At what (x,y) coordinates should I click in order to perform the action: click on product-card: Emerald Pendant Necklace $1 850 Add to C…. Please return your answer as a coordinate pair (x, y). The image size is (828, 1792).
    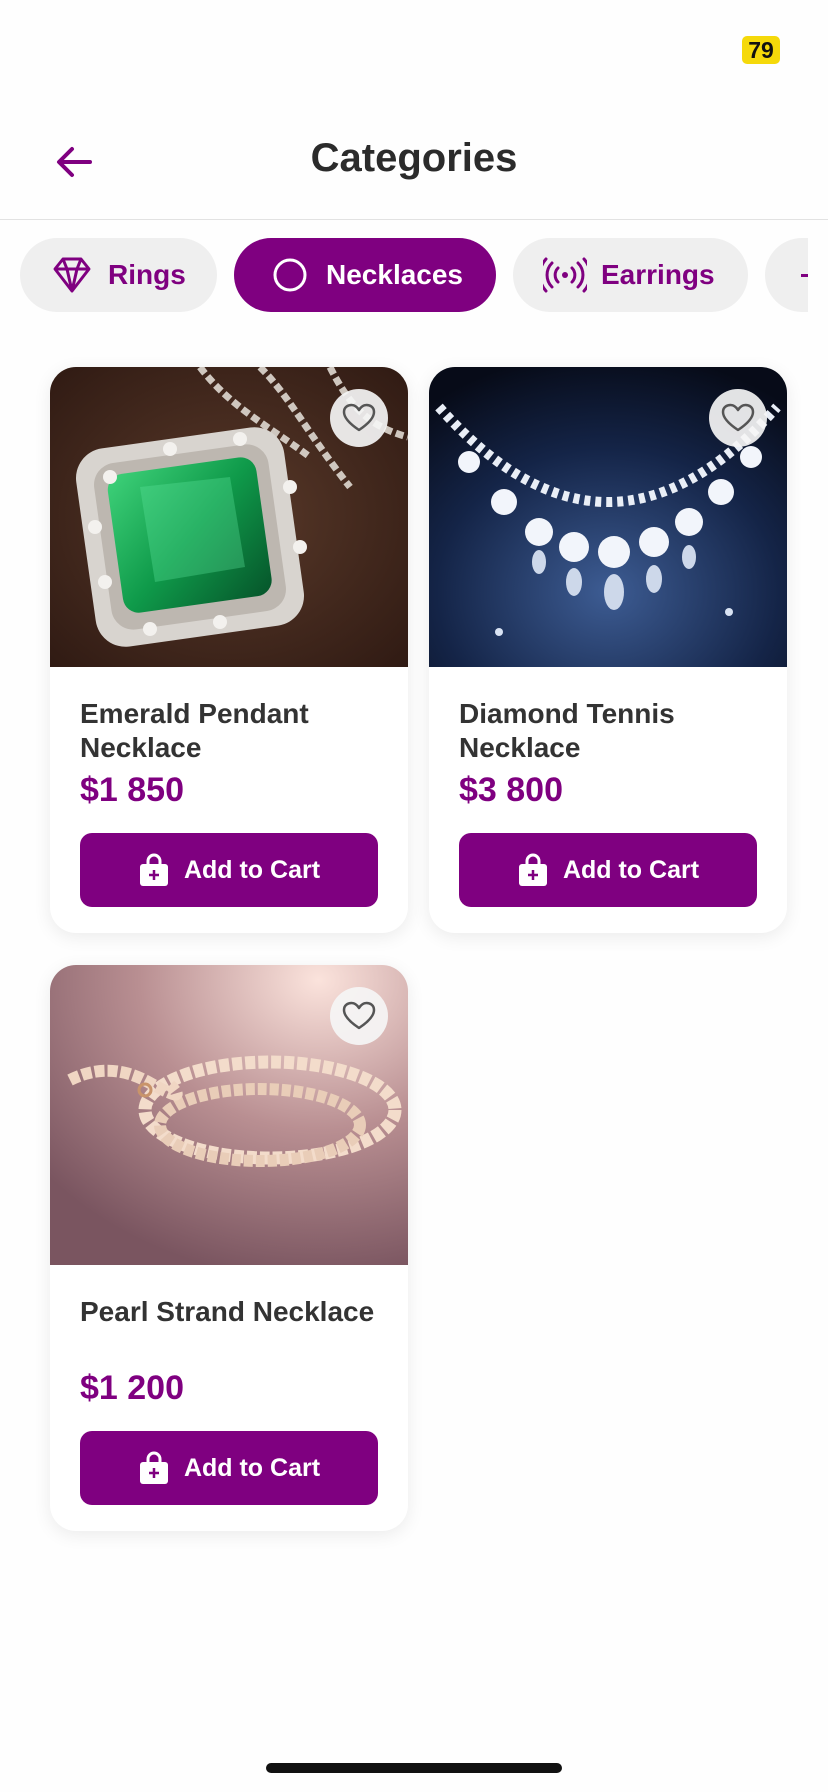
    Looking at the image, I should click on (229, 650).